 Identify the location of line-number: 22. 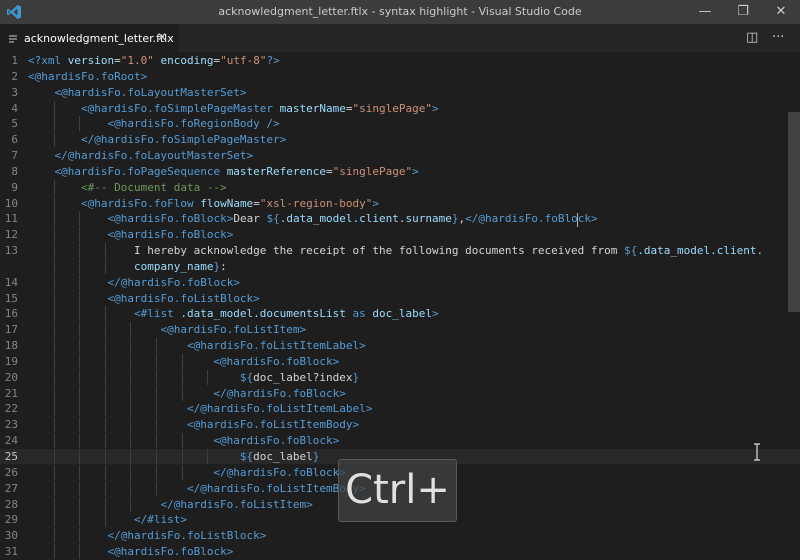
(11, 409).